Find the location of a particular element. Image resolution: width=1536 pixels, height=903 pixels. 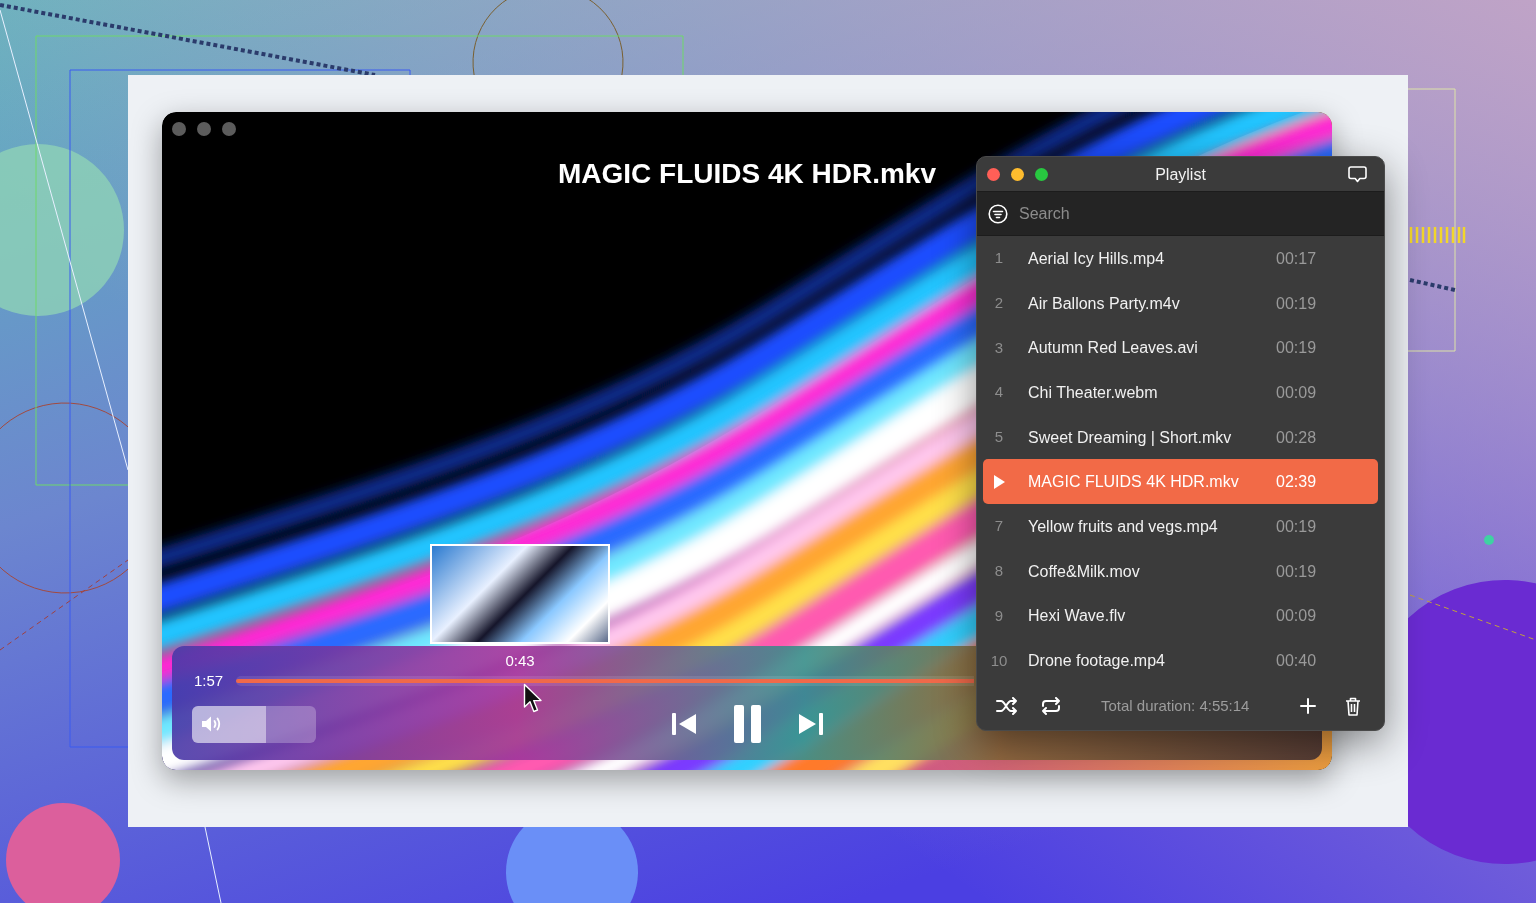

track-number: 5 is located at coordinates (999, 437).